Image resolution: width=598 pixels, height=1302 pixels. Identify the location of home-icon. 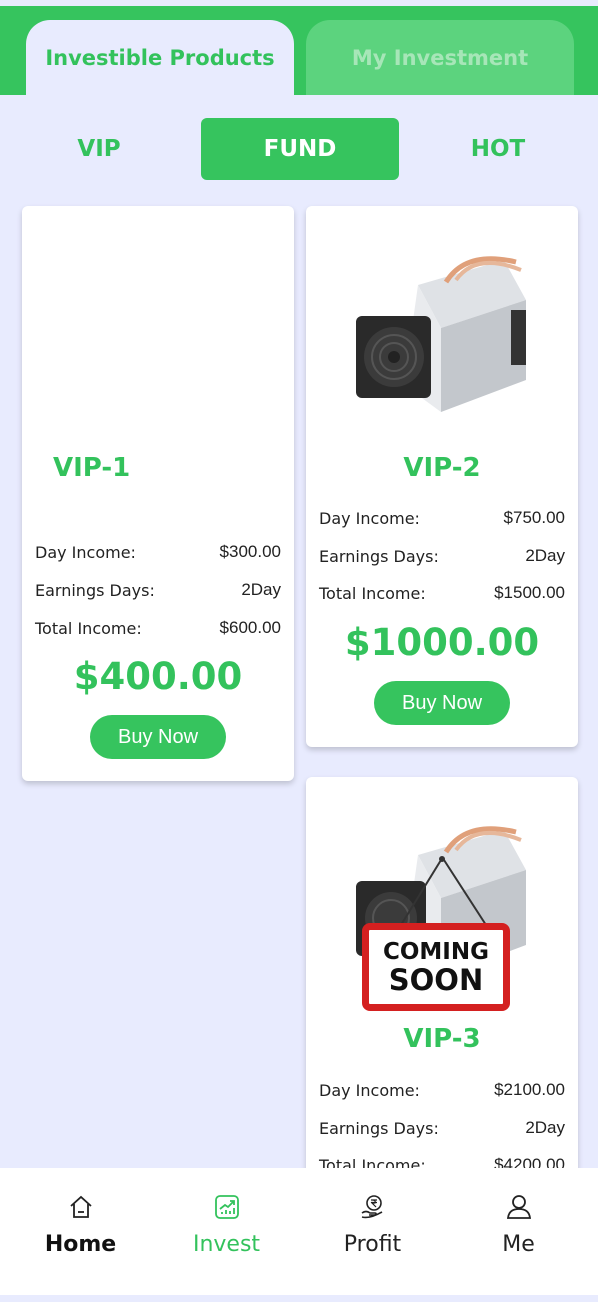
(81, 1206).